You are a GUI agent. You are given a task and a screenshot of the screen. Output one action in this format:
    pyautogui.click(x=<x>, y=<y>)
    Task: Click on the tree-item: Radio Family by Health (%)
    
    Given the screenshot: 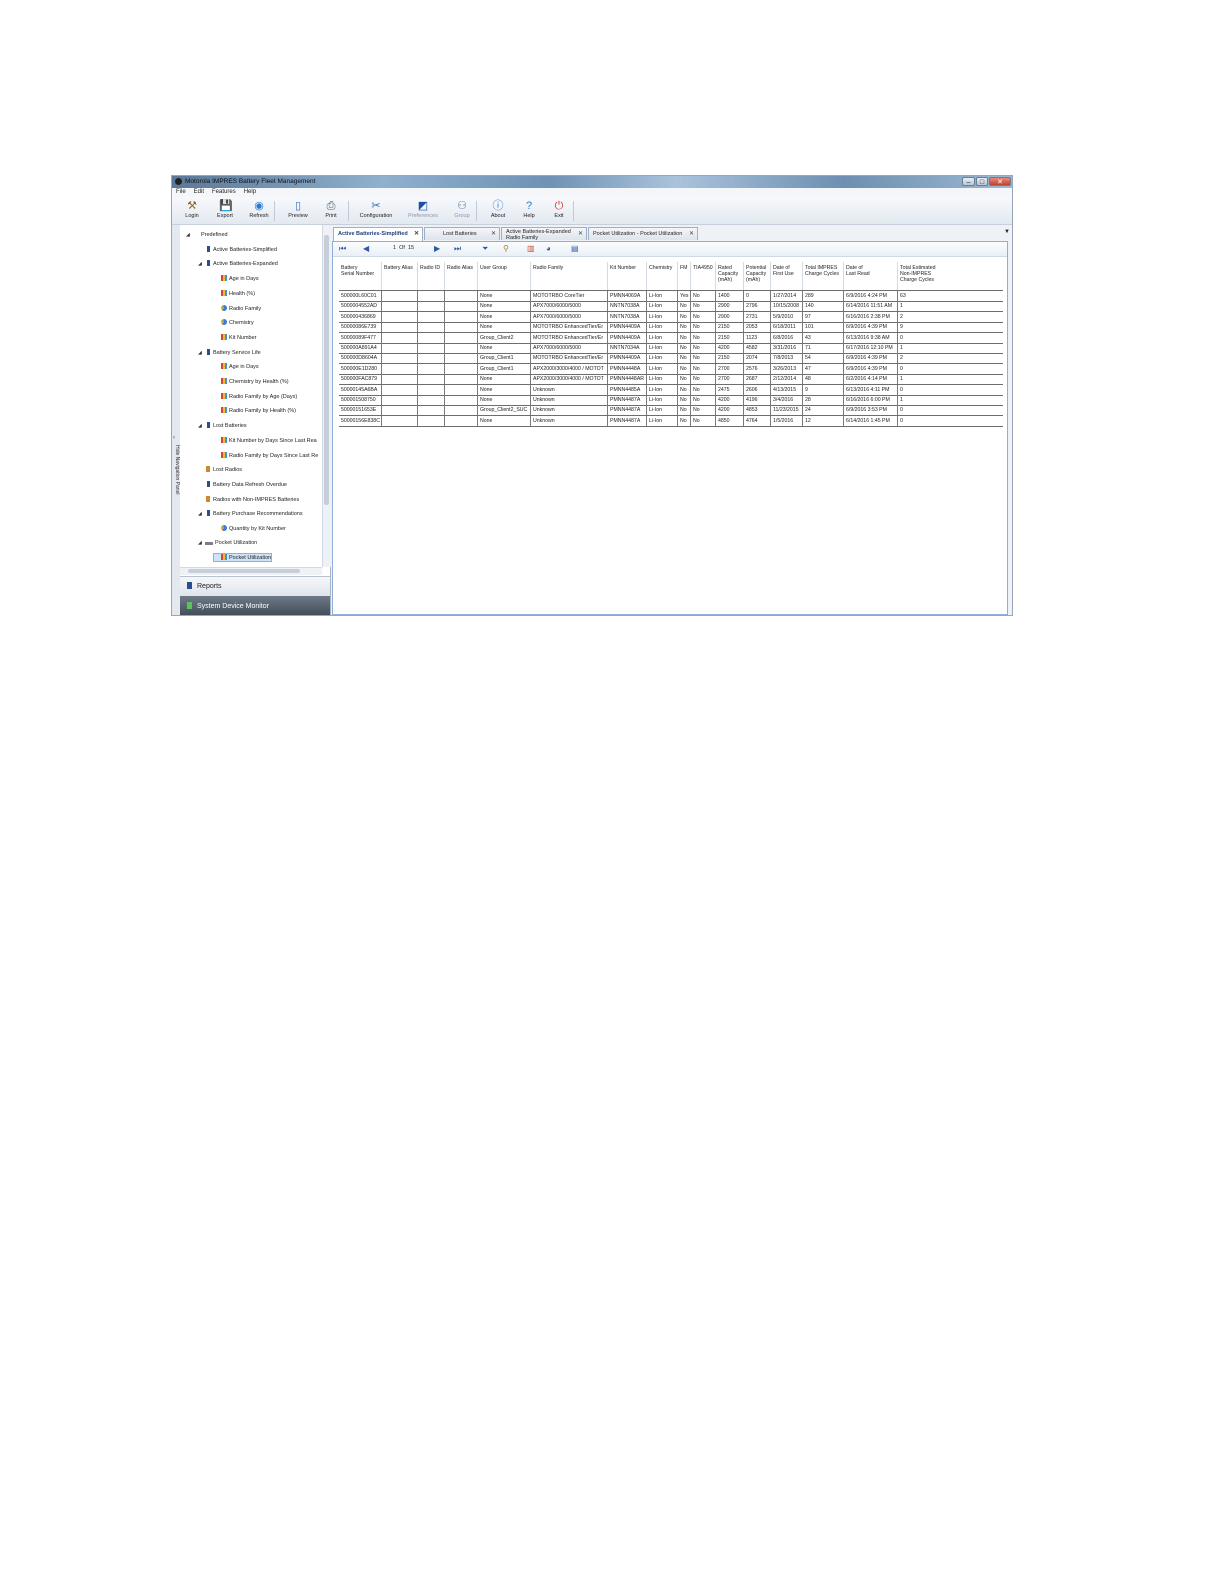 What is the action you would take?
    pyautogui.click(x=255, y=410)
    